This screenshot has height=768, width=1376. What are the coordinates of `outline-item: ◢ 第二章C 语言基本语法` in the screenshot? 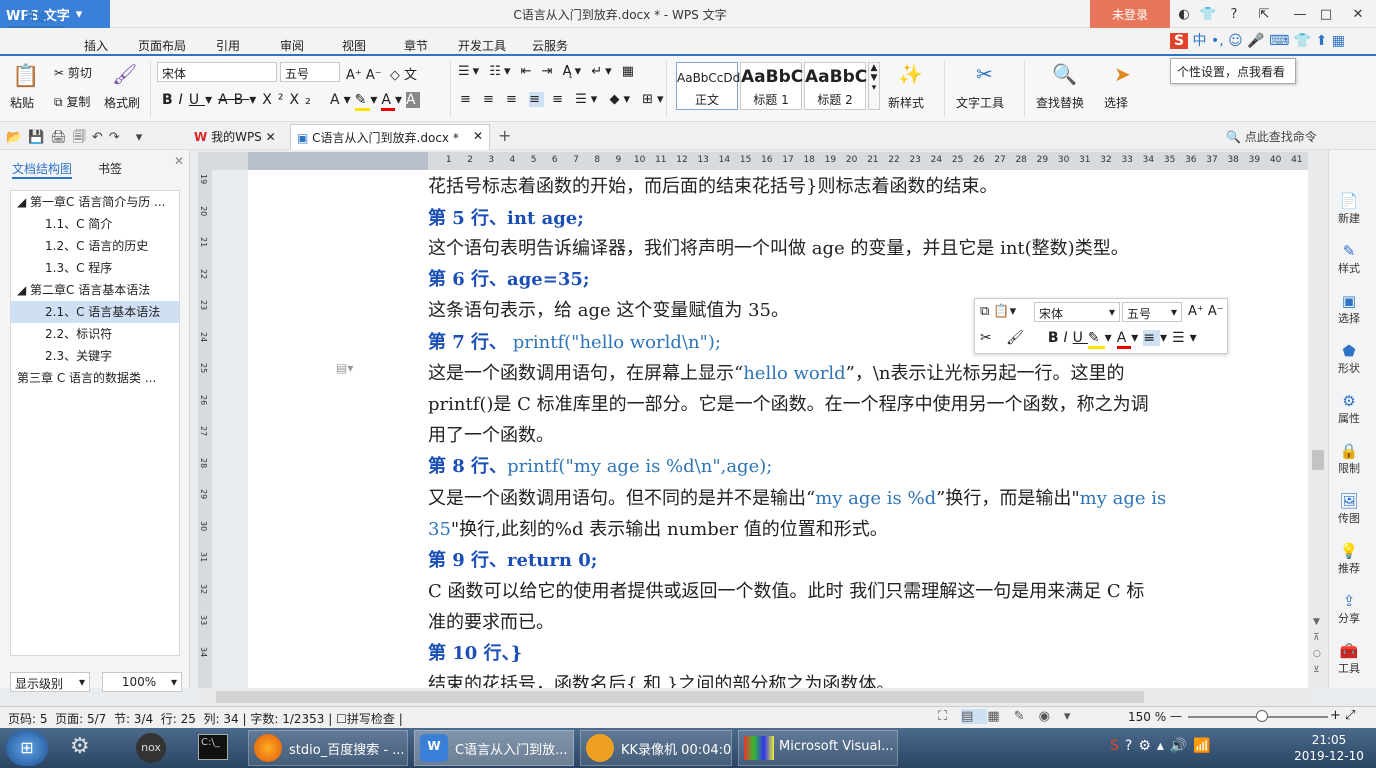 It's located at (95, 290).